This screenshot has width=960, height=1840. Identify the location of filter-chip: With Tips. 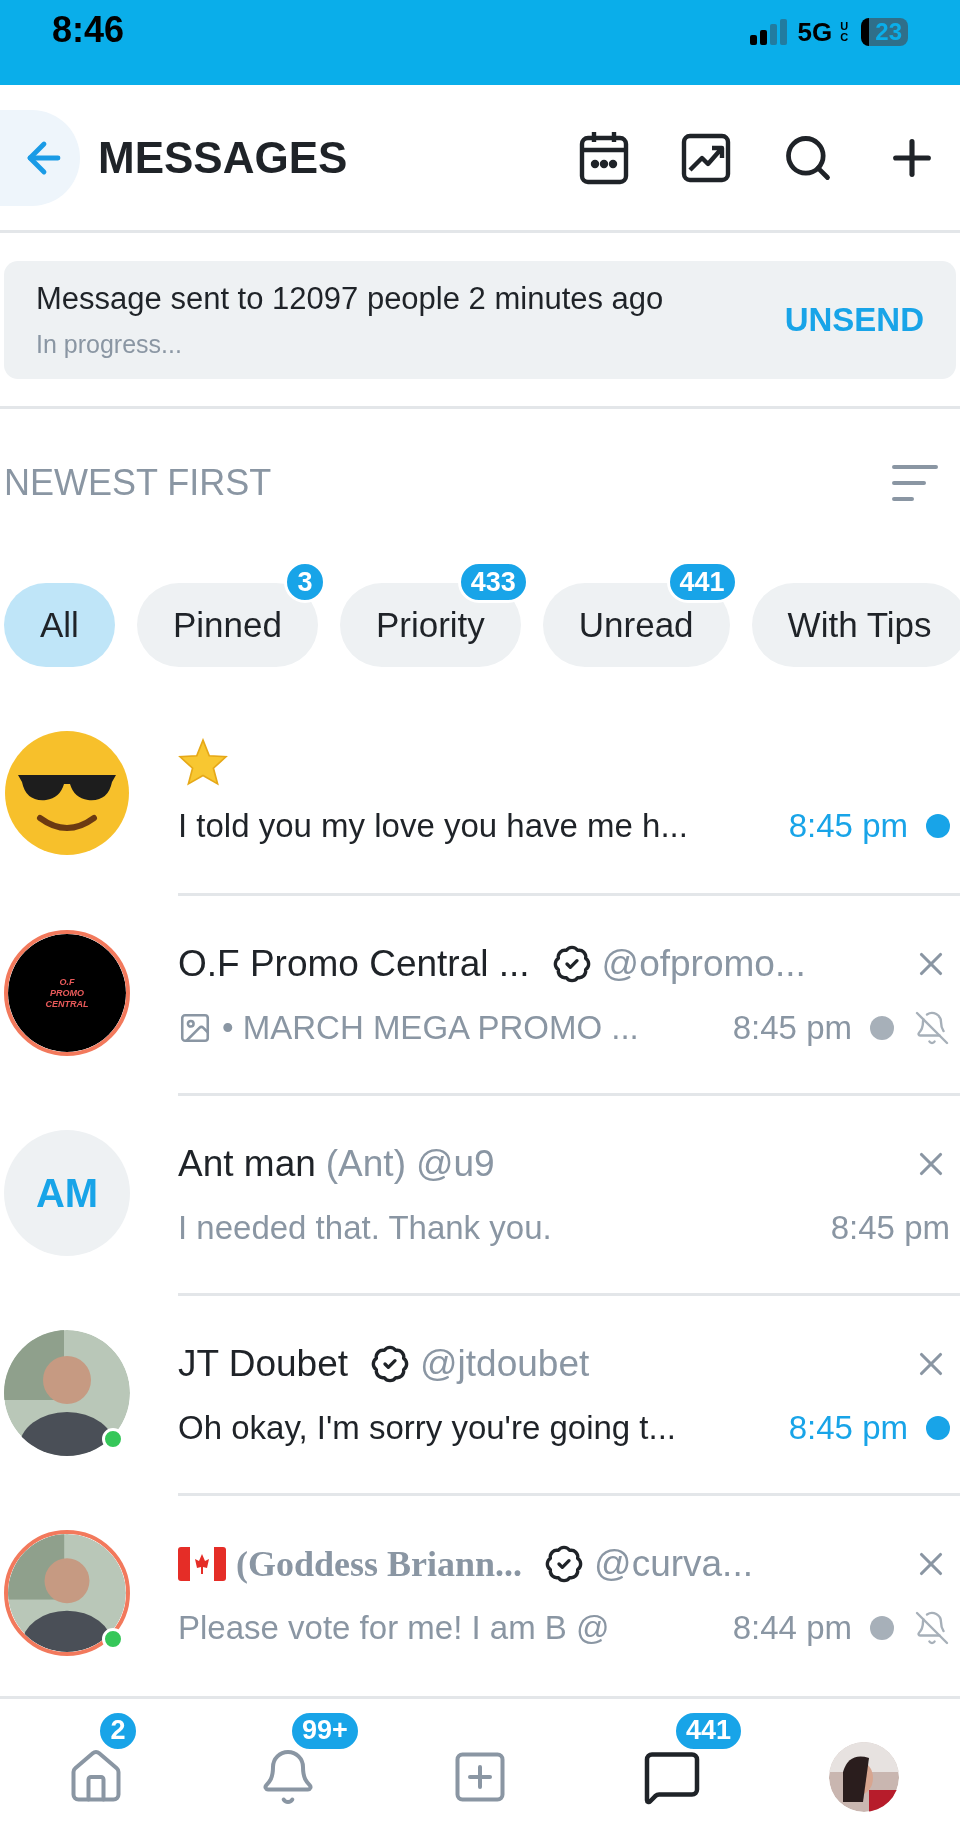
(855, 625).